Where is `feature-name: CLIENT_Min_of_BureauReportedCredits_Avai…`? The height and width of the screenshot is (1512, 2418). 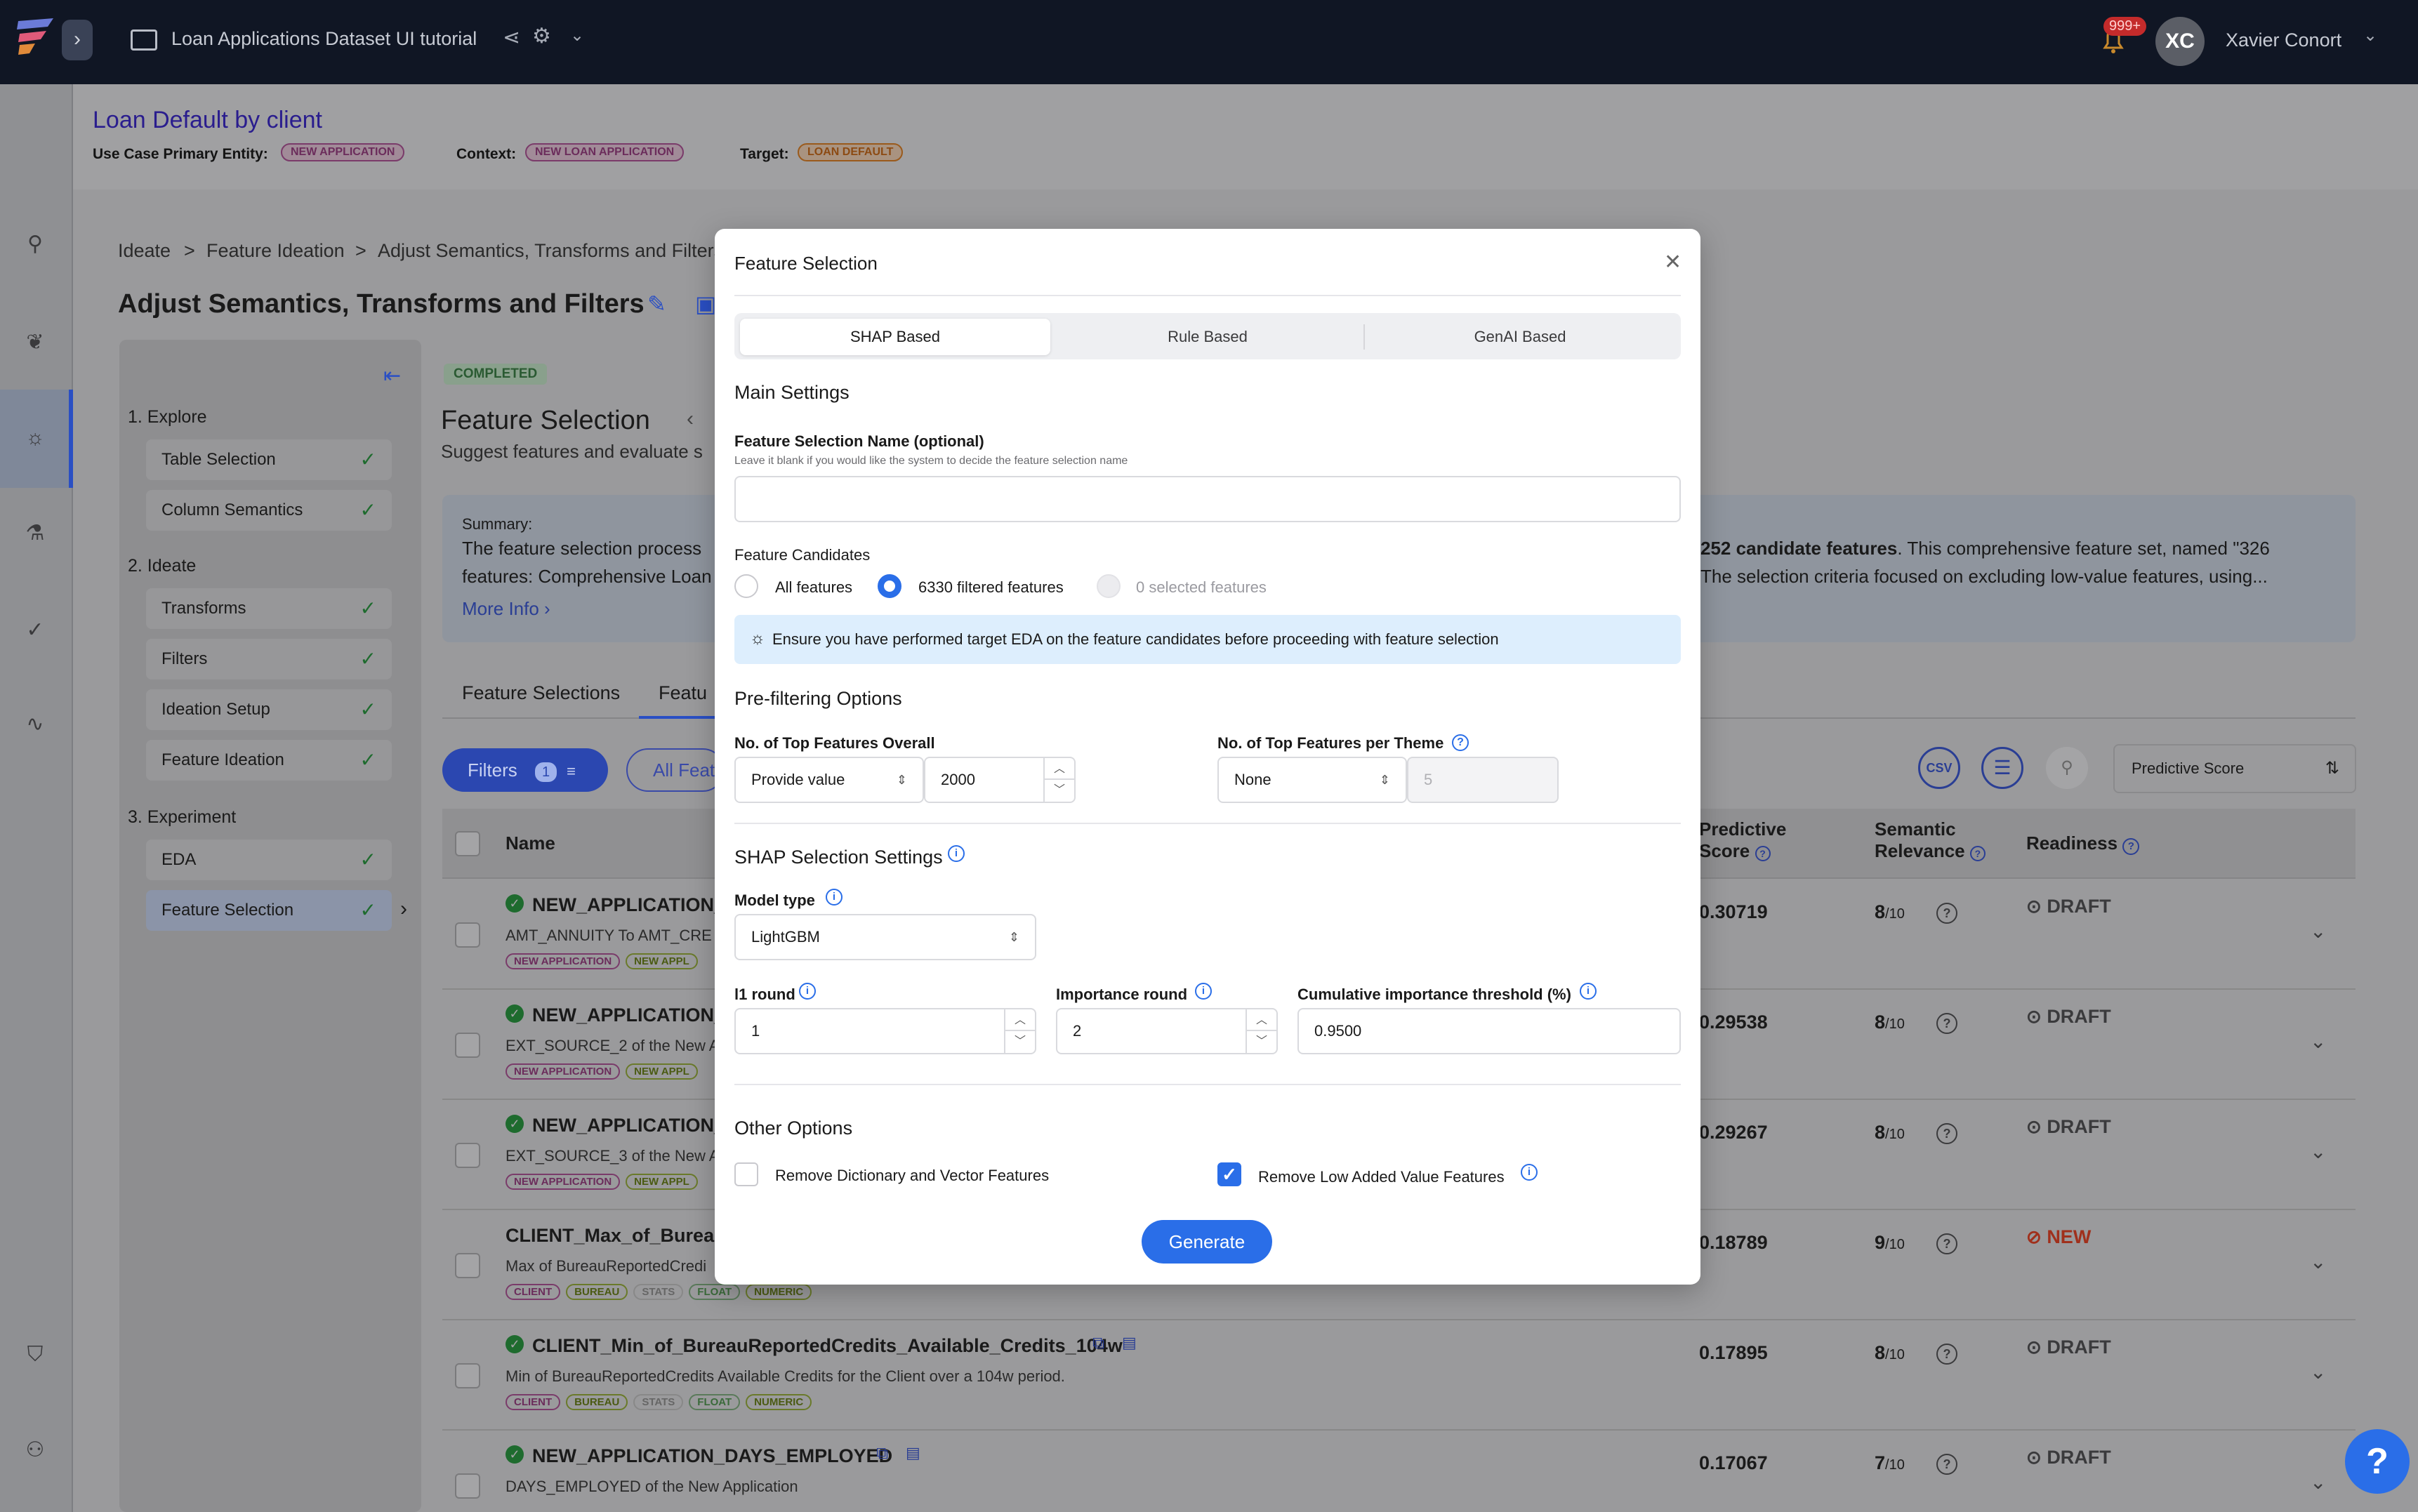
feature-name: CLIENT_Min_of_BureauReportedCredits_Avai… is located at coordinates (827, 1346).